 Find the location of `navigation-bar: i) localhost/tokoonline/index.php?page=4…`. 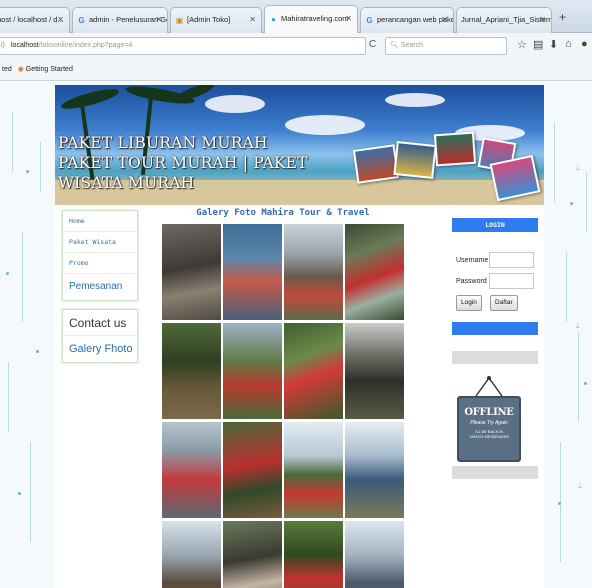

navigation-bar: i) localhost/tokoonline/index.php?page=4… is located at coordinates (296, 46).